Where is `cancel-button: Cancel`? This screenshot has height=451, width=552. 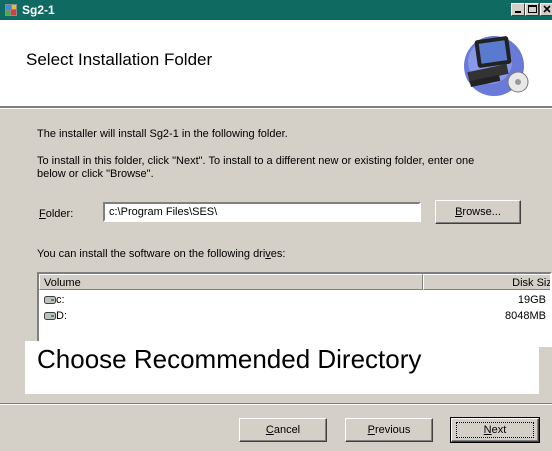 cancel-button: Cancel is located at coordinates (283, 430).